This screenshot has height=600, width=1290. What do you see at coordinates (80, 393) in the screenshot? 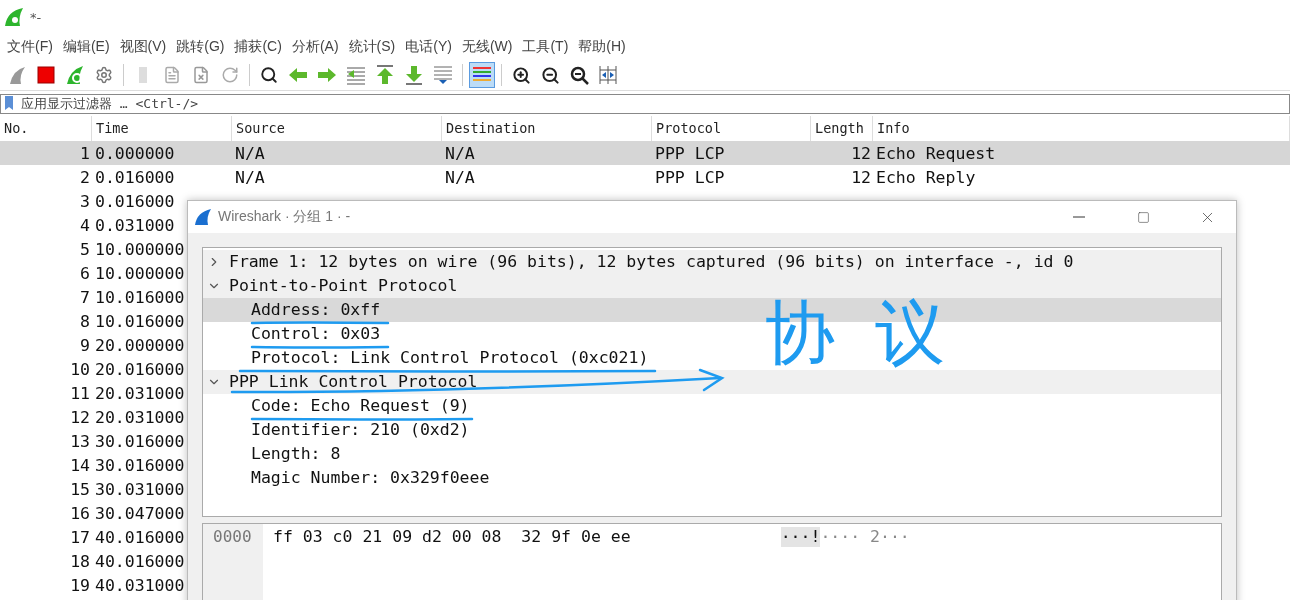
I see `table-cell-text: 11` at bounding box center [80, 393].